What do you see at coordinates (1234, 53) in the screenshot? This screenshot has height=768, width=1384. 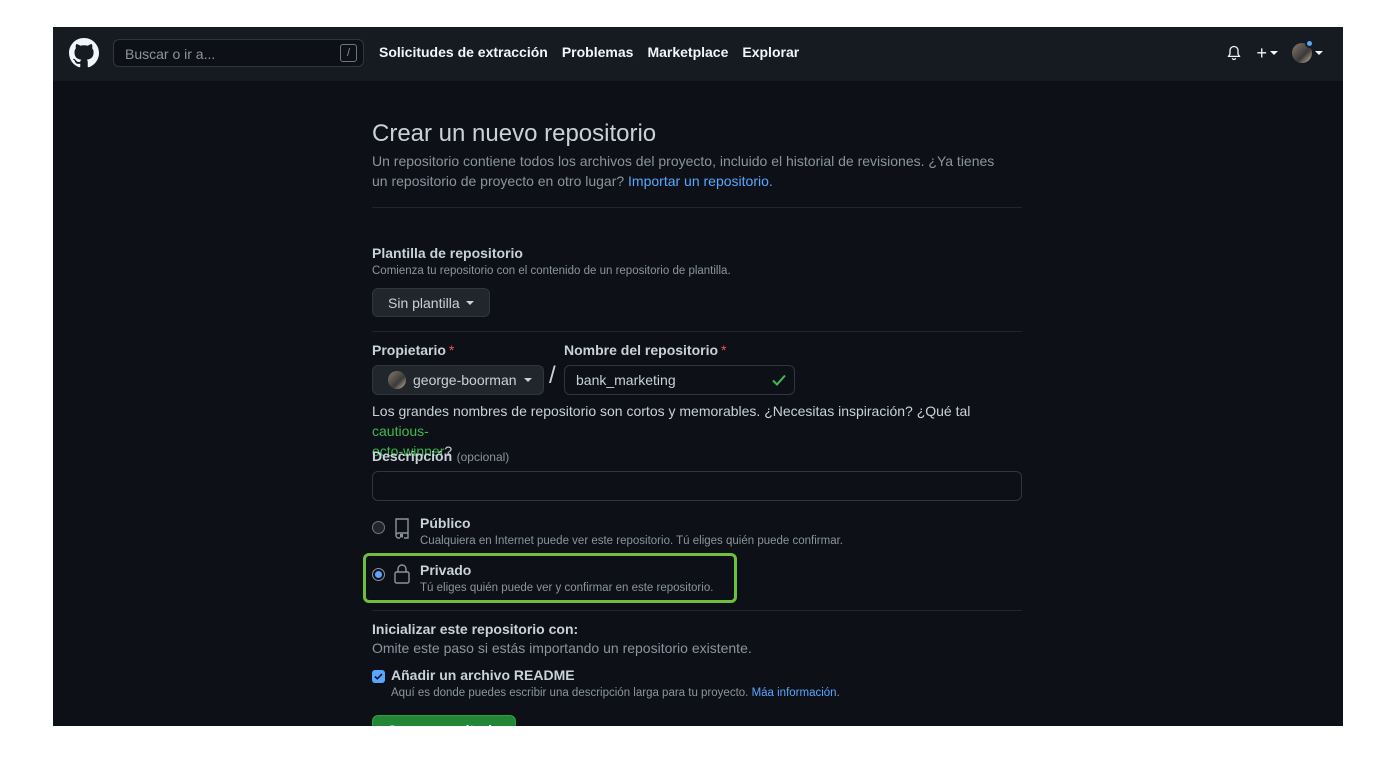 I see `bell-icon` at bounding box center [1234, 53].